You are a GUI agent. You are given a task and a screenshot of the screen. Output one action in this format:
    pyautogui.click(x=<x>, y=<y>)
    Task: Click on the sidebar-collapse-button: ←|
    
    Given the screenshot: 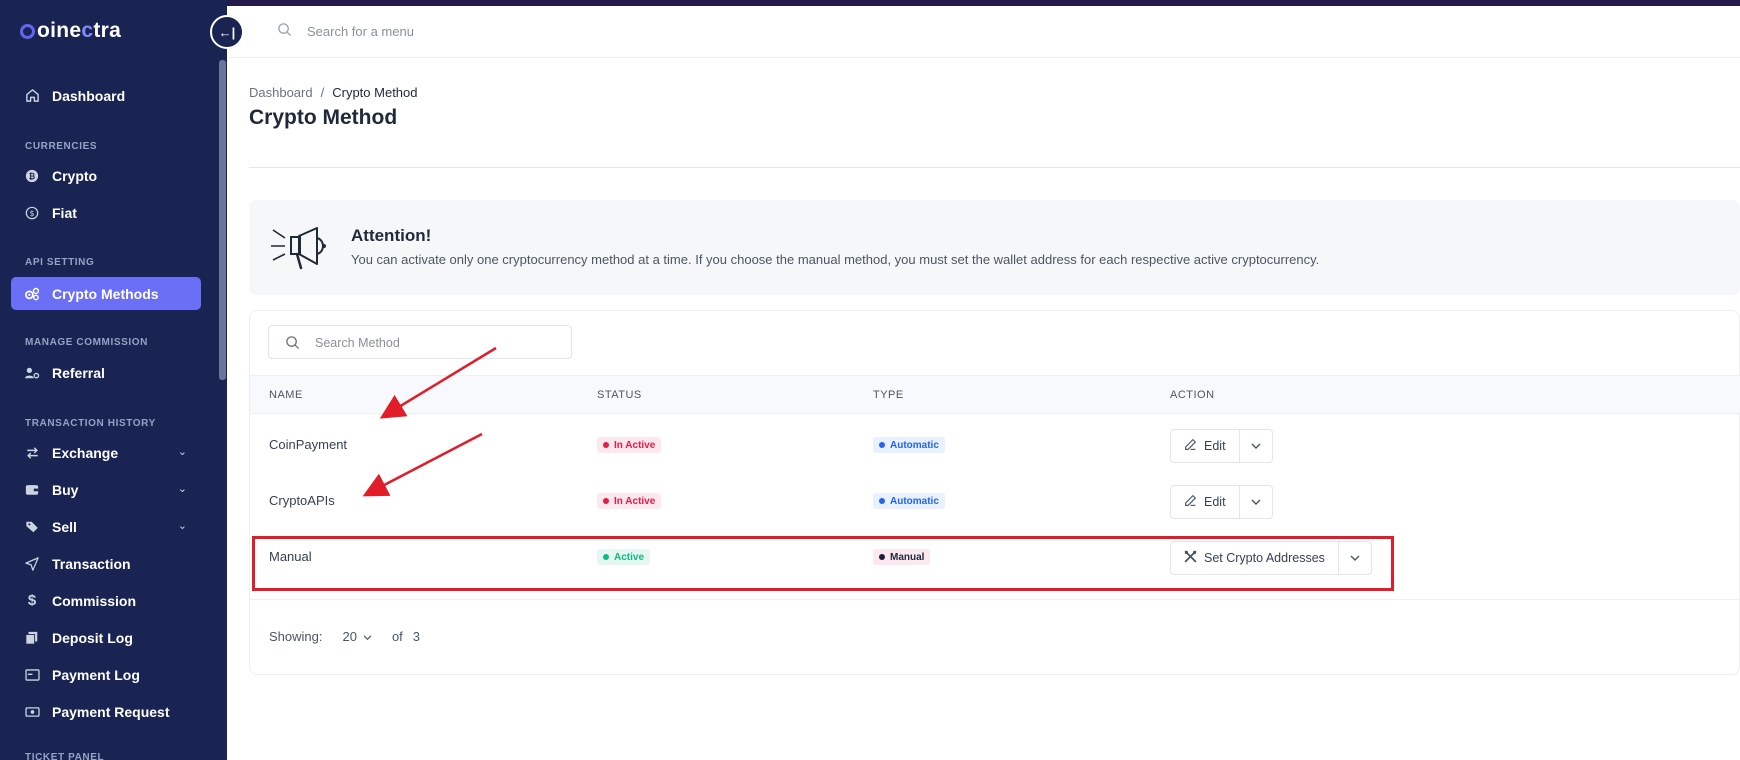 What is the action you would take?
    pyautogui.click(x=227, y=32)
    